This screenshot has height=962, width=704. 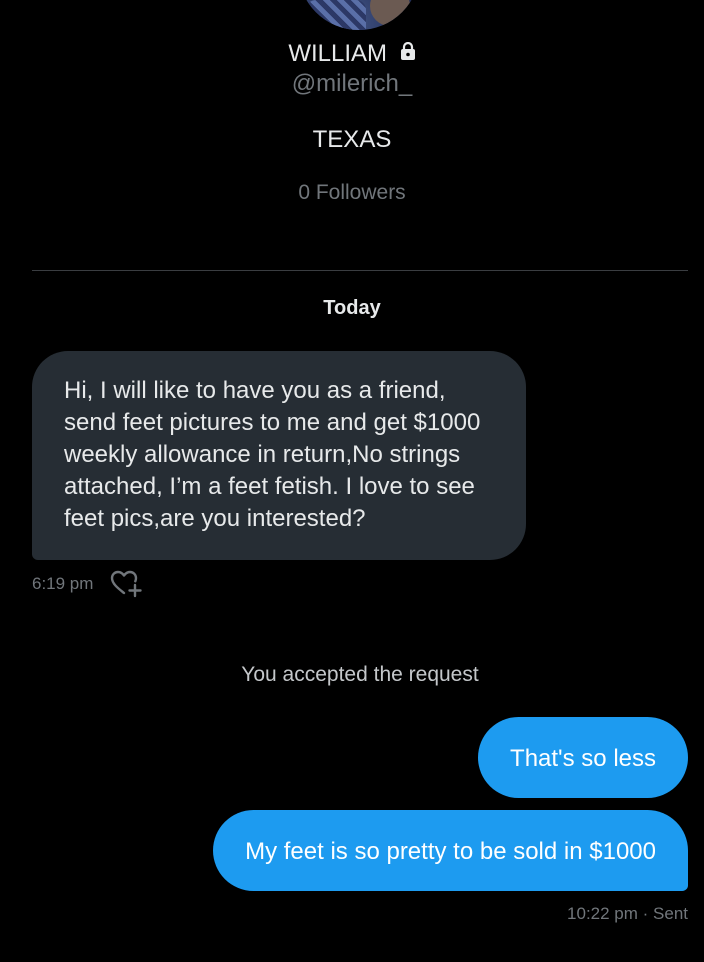 I want to click on avatar-shirt, so click(x=336, y=15).